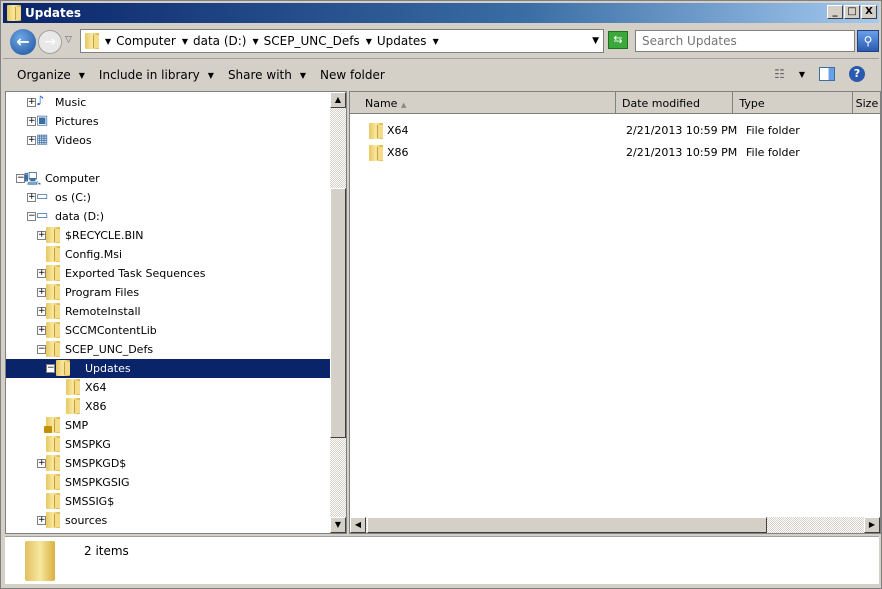  Describe the element at coordinates (169, 216) in the screenshot. I see `tree-item: − ▭ data (D:)` at that location.